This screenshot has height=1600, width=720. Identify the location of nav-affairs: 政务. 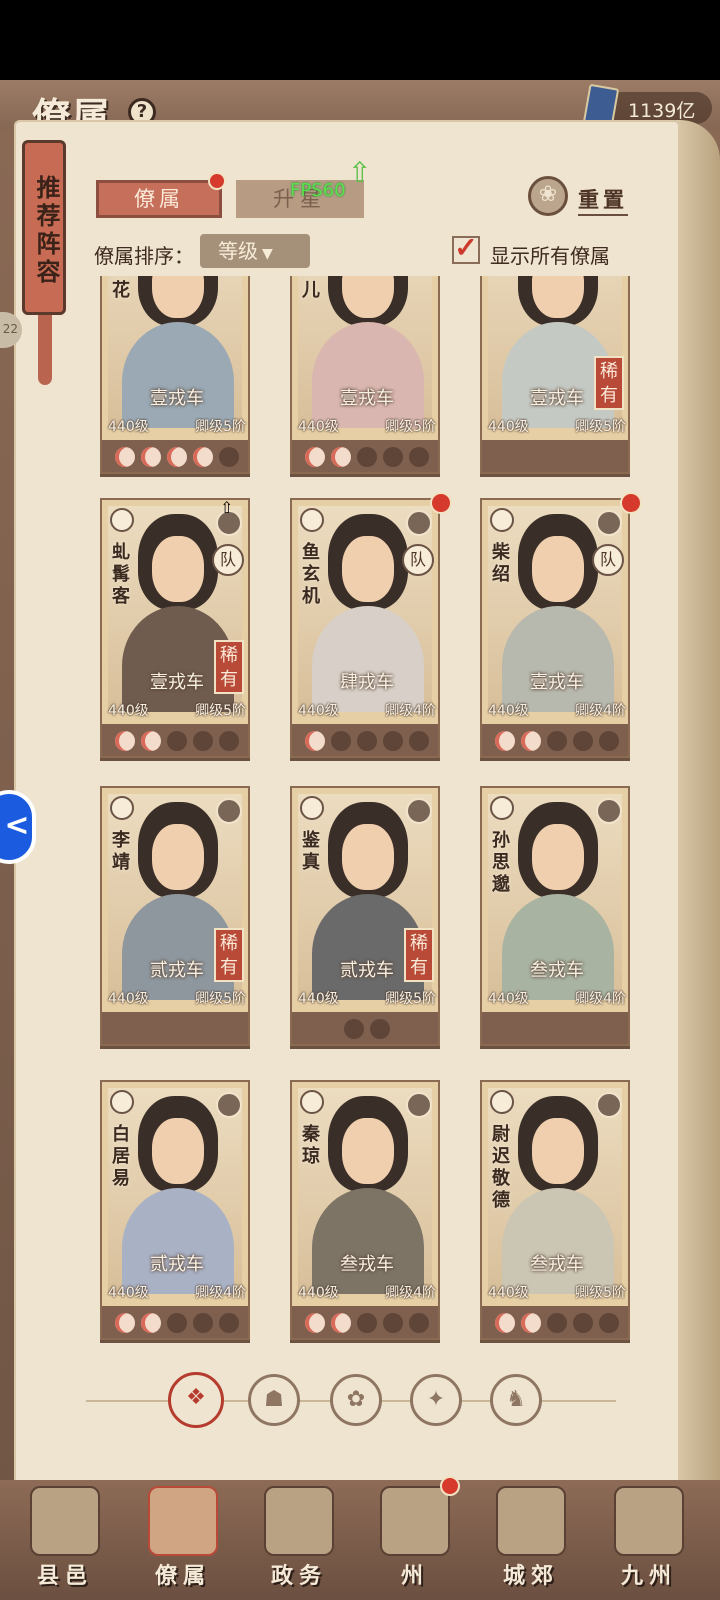
(299, 1541).